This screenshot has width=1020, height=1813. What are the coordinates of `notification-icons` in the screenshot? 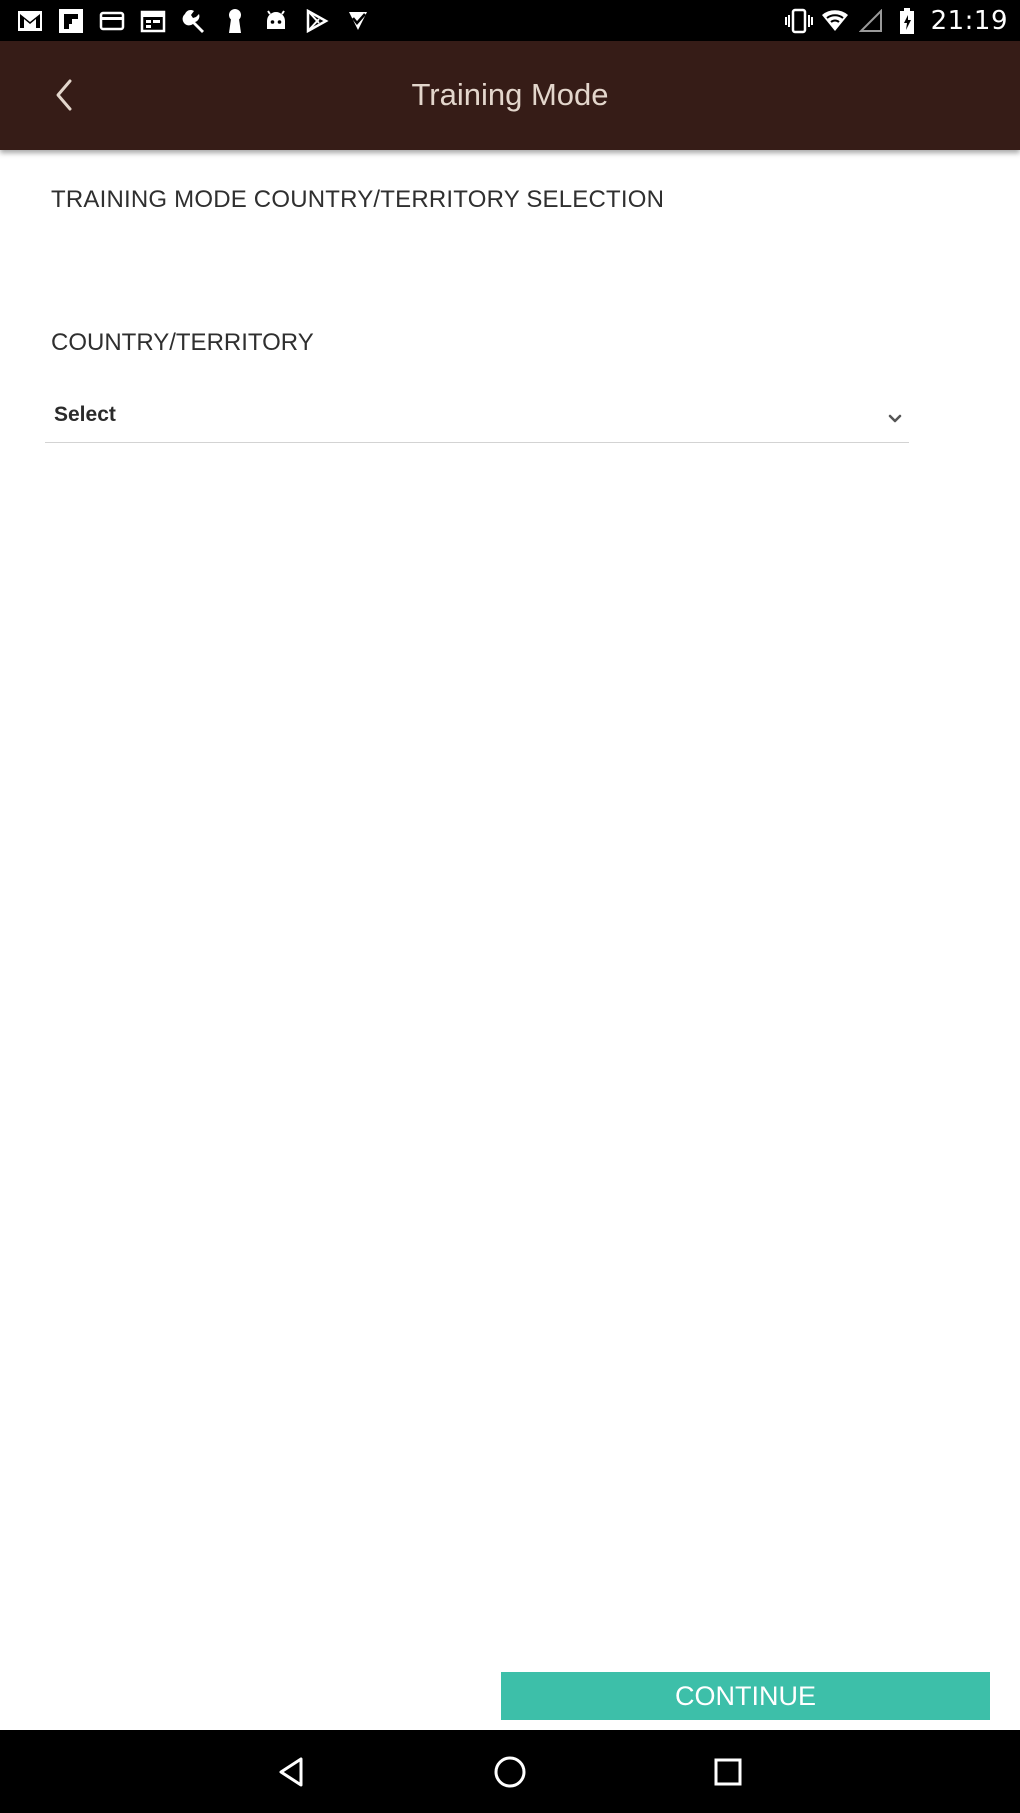 It's located at (200, 21).